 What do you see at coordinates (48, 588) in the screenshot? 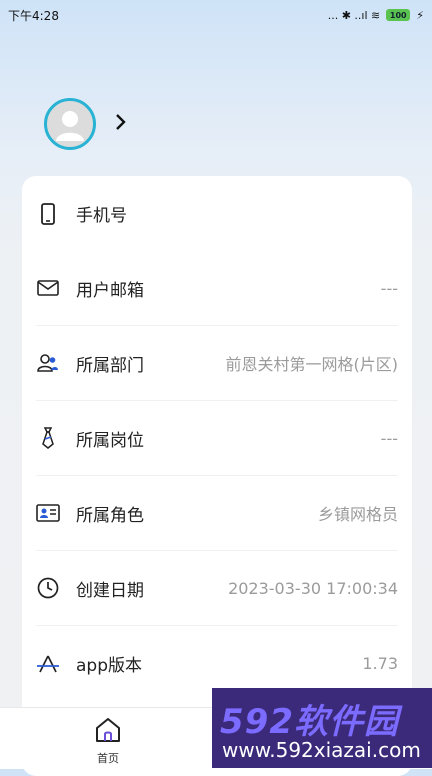
I see `clock-icon` at bounding box center [48, 588].